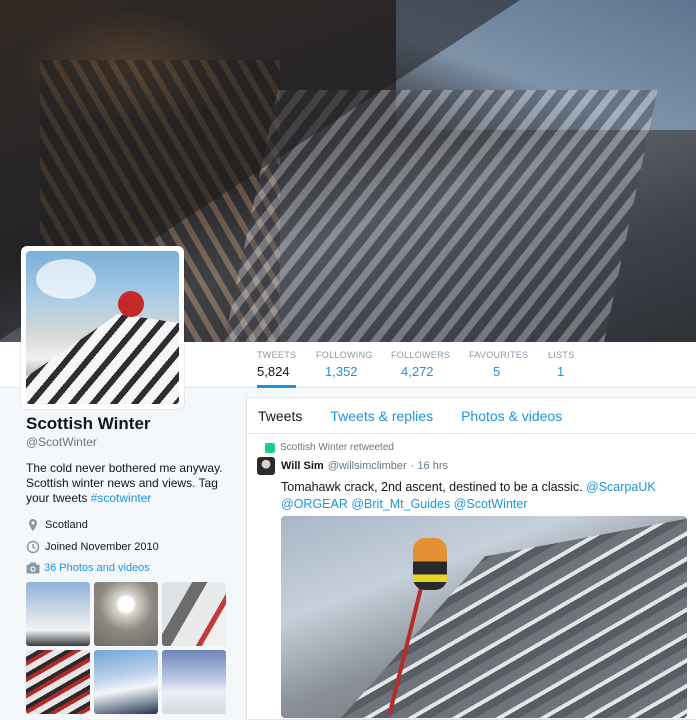 This screenshot has width=696, height=720. I want to click on stat-label: TWEETS, so click(277, 355).